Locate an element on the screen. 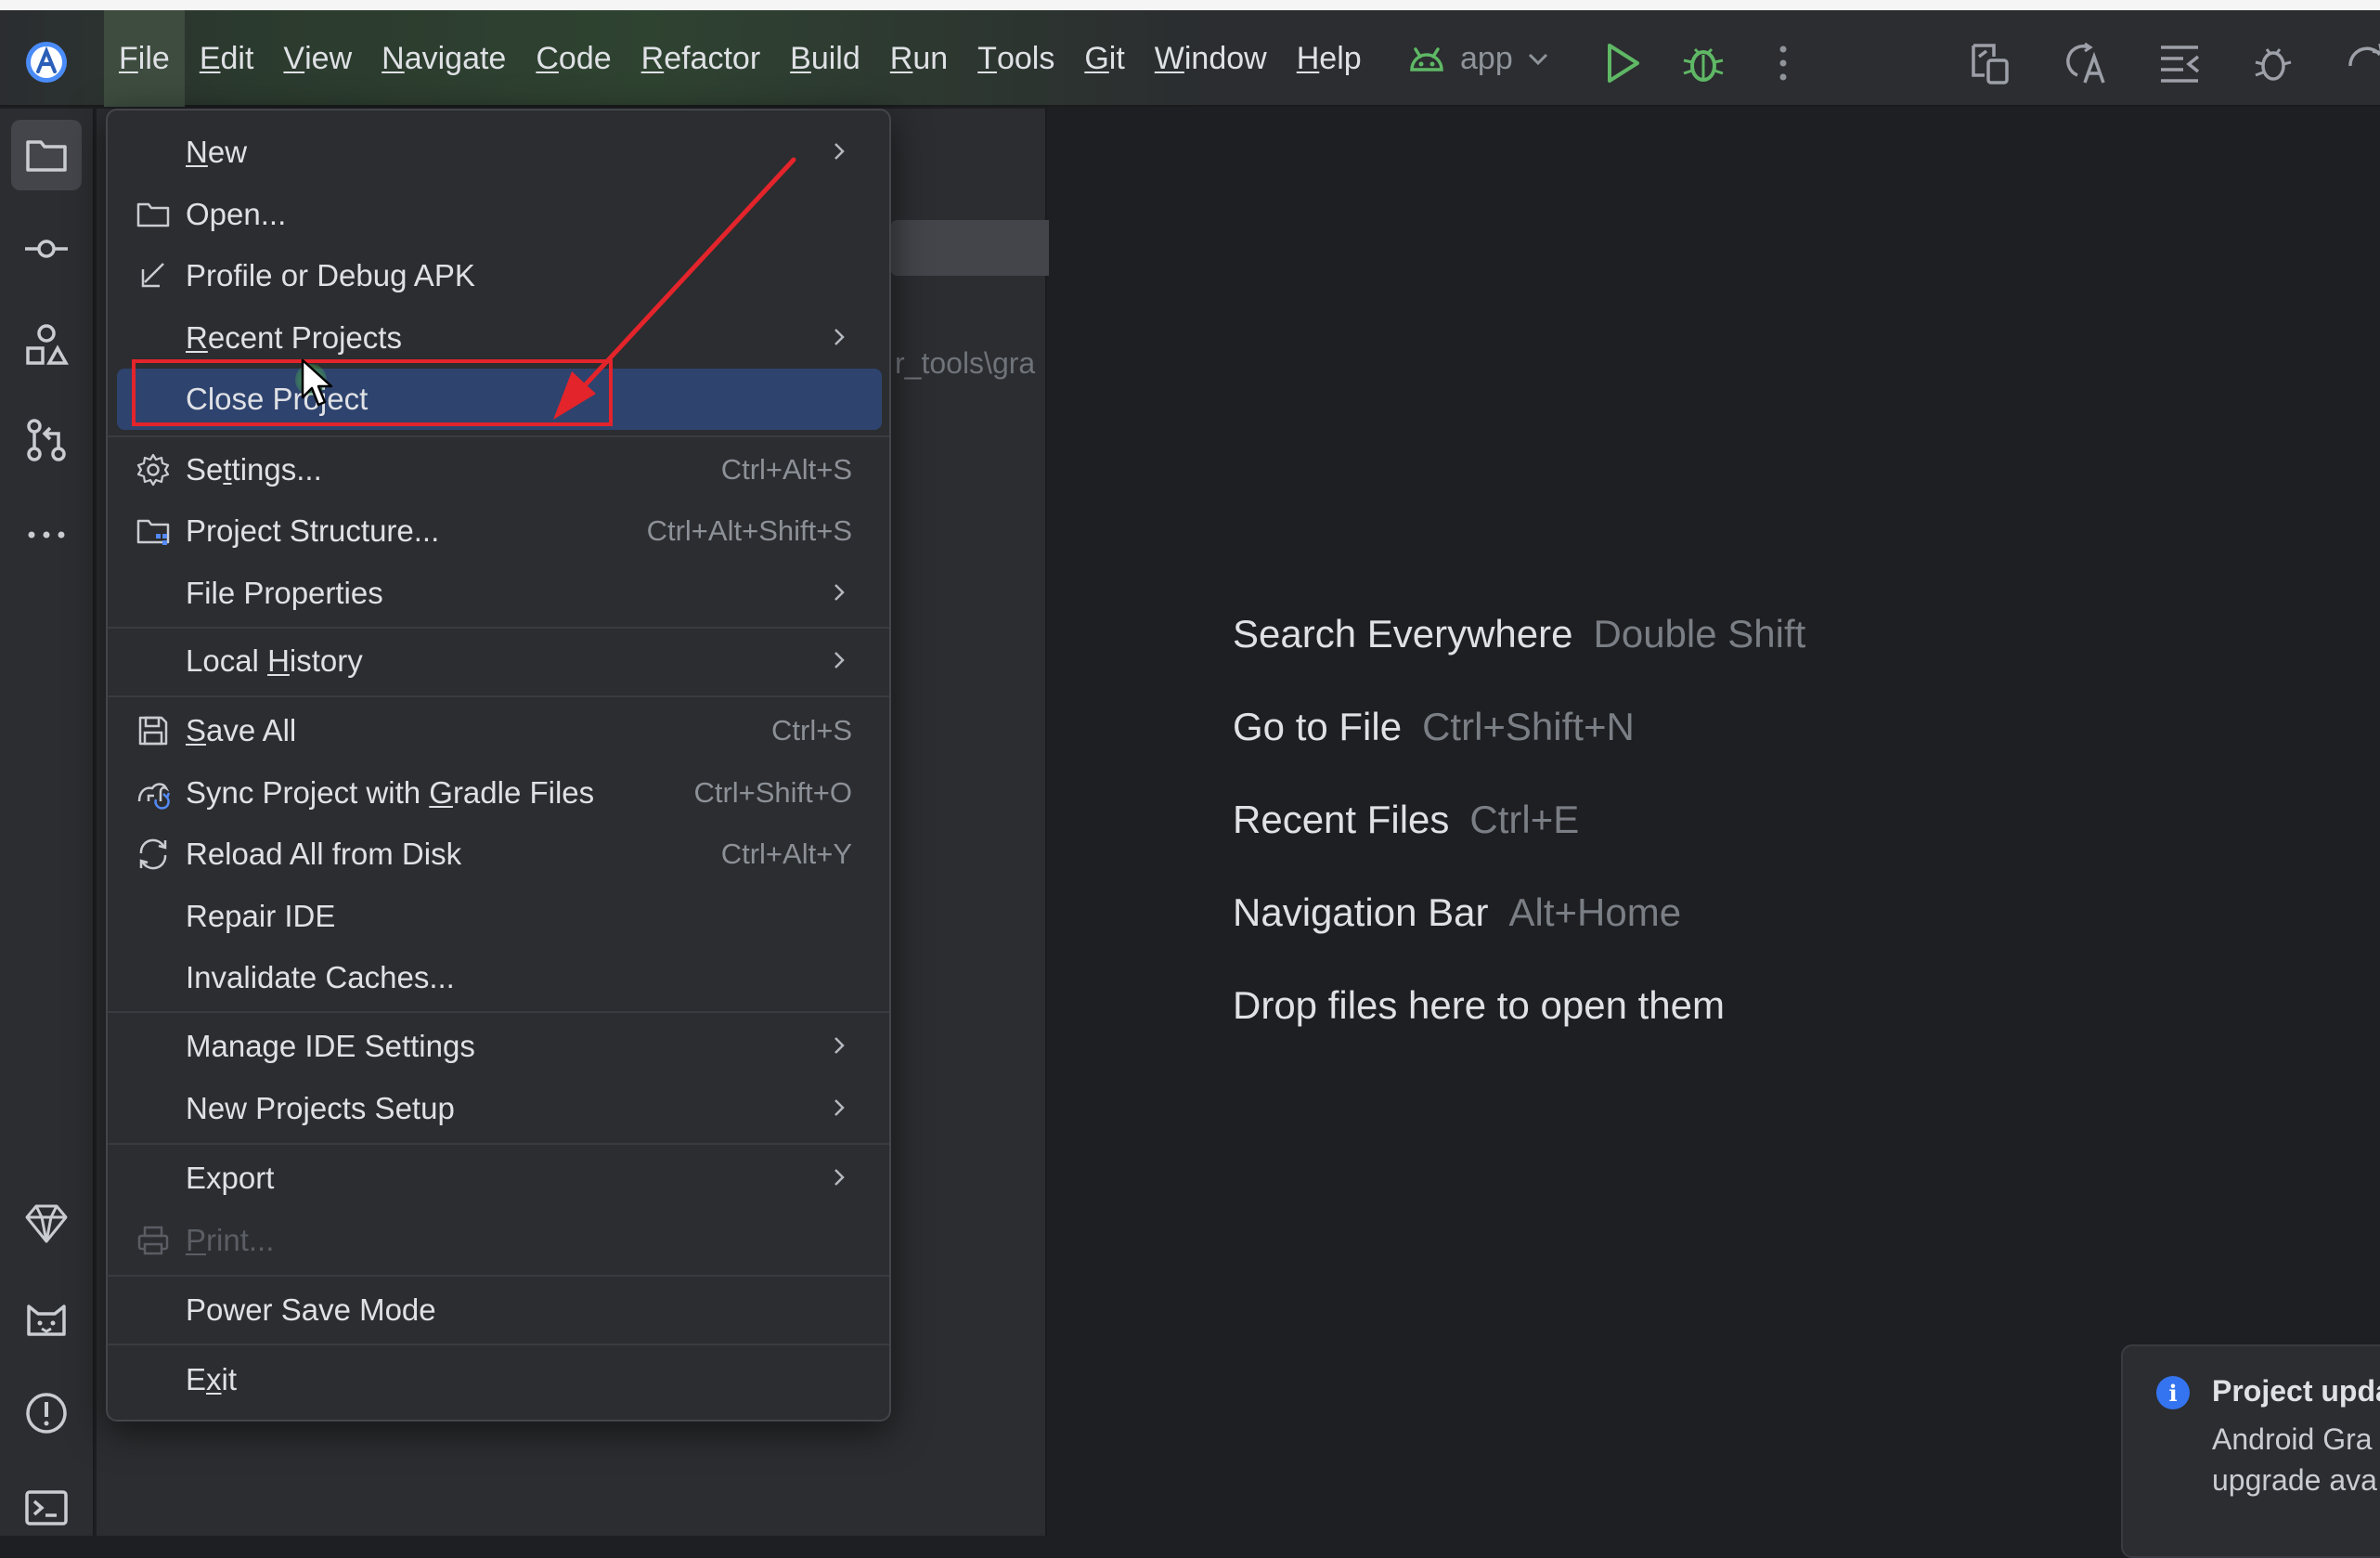 The image size is (2380, 1558). project-folder-icon is located at coordinates (46, 156).